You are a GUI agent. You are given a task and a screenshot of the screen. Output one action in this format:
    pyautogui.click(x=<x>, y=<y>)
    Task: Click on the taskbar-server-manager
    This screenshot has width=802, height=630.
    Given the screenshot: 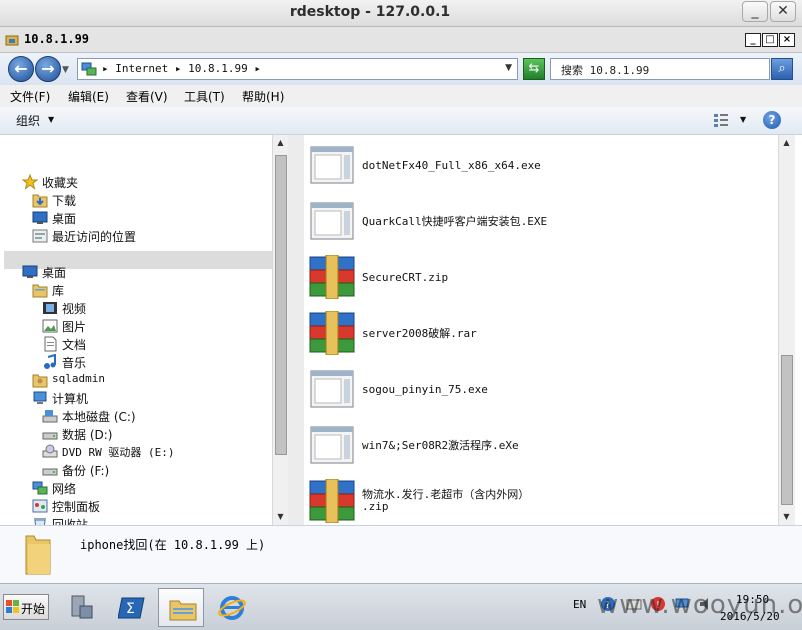 What is the action you would take?
    pyautogui.click(x=81, y=607)
    